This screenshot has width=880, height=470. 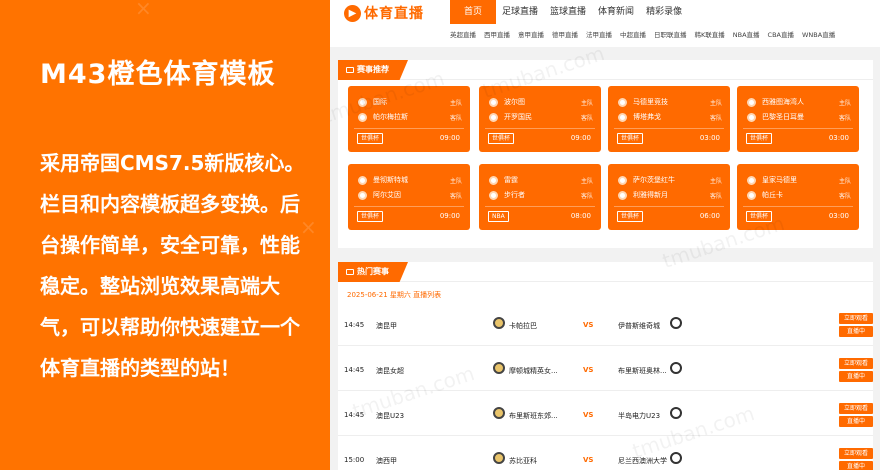 I want to click on match-card: 西雅图海湾人 主队 巴黎圣日耳曼 客队 世俱杯 03:00, so click(x=798, y=119).